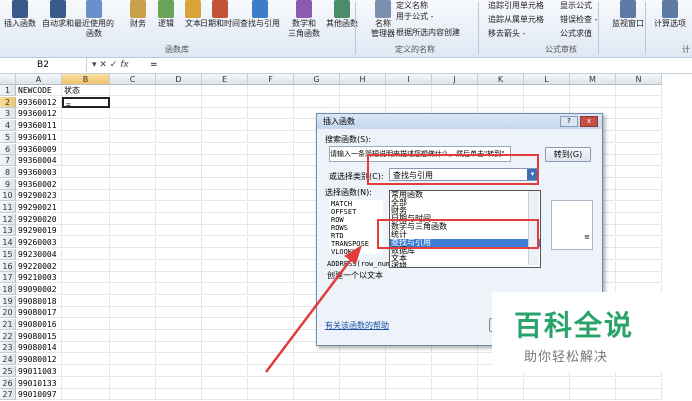  I want to click on watermark-title: 百科全说, so click(574, 325).